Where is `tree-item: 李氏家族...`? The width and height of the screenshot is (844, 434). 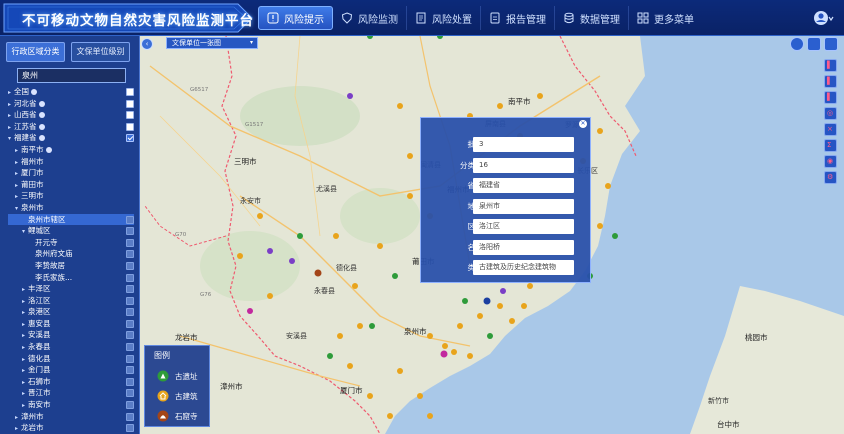
tree-item: 李氏家族... is located at coordinates (71, 278).